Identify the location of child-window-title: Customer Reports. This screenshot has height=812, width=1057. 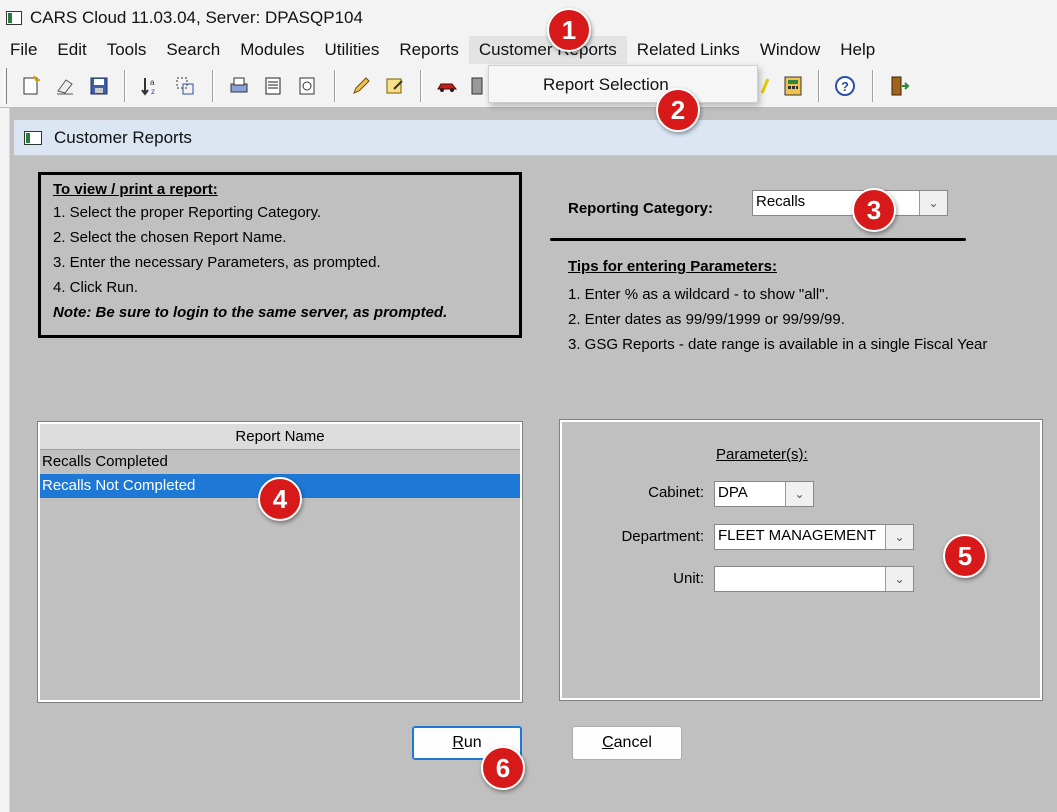
(123, 137).